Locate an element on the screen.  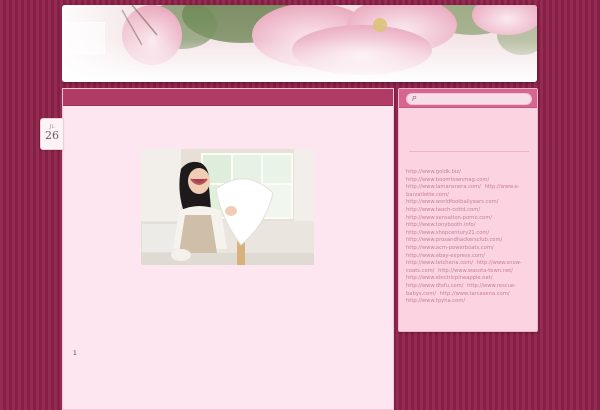
sidebar-link: http://www.wasota-town.net/ is located at coordinates (475, 271).